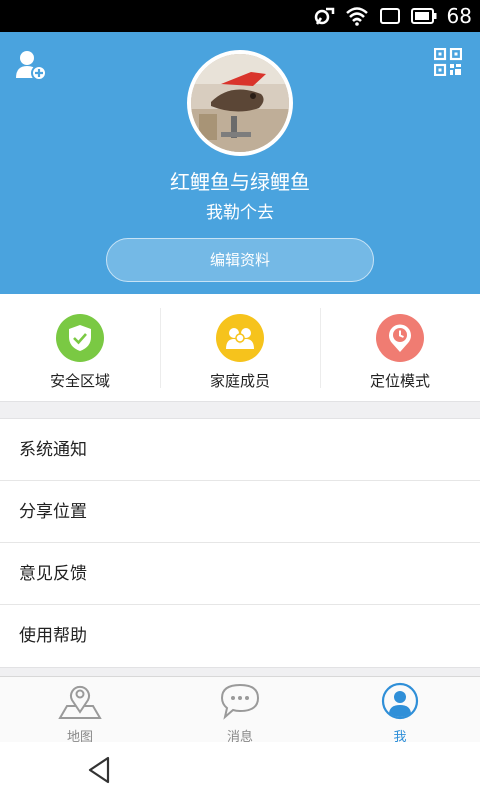 The width and height of the screenshot is (480, 800). I want to click on location-clock-icon, so click(400, 338).